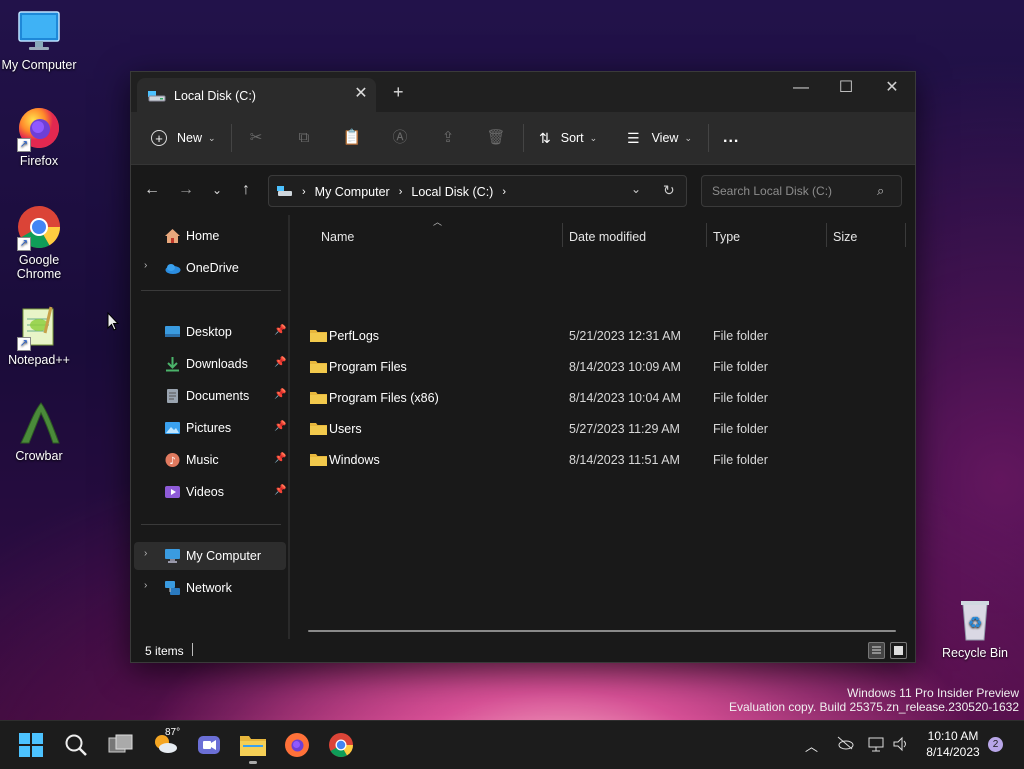 This screenshot has width=1024, height=769. Describe the element at coordinates (602, 336) in the screenshot. I see `table-row: PerfLogs 5/21/2023 12:31 AM File folder` at that location.